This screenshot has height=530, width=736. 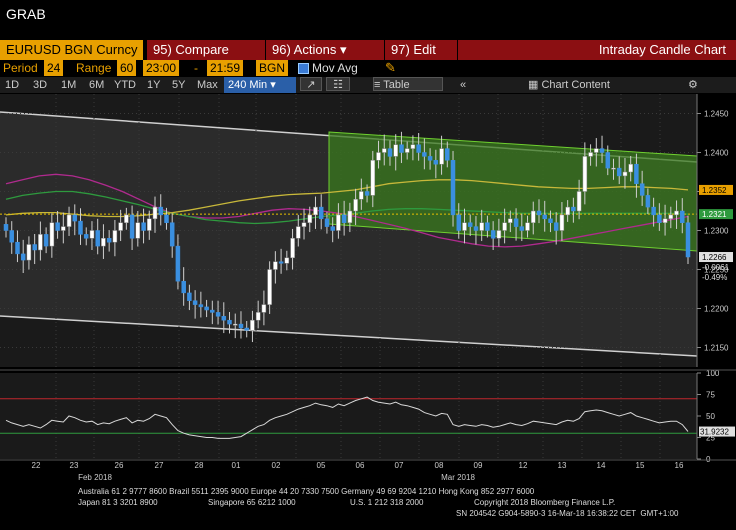 What do you see at coordinates (328, 68) in the screenshot?
I see `mov-avg-toggle: Mov Avg` at bounding box center [328, 68].